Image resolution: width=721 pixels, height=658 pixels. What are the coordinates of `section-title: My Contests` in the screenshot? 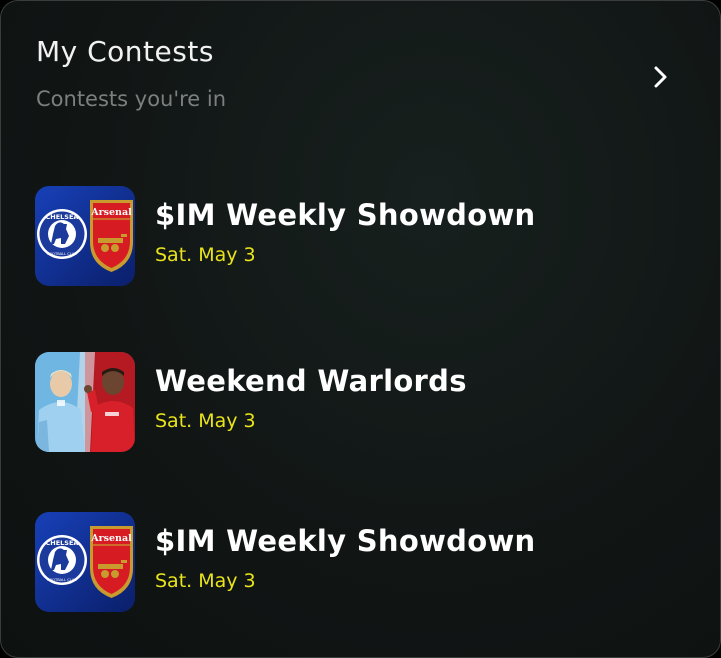 It's located at (125, 51).